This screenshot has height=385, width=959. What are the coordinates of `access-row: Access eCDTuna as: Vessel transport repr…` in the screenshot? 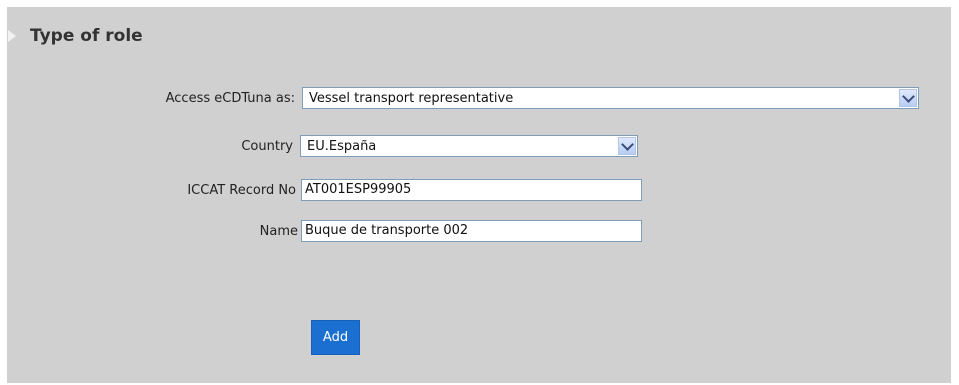 It's located at (459, 98).